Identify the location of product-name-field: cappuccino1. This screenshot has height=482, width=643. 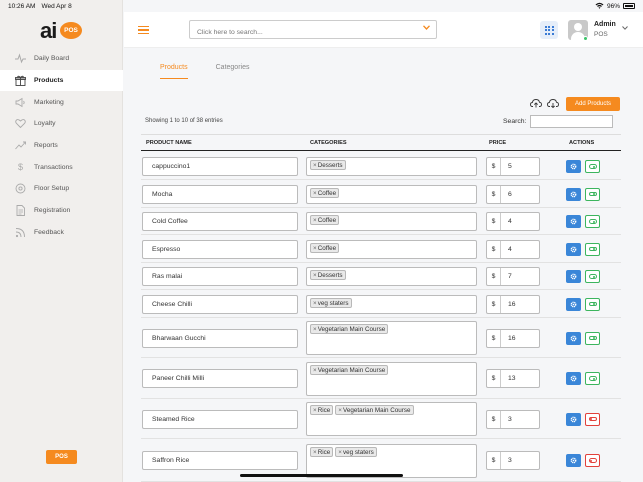
(220, 166).